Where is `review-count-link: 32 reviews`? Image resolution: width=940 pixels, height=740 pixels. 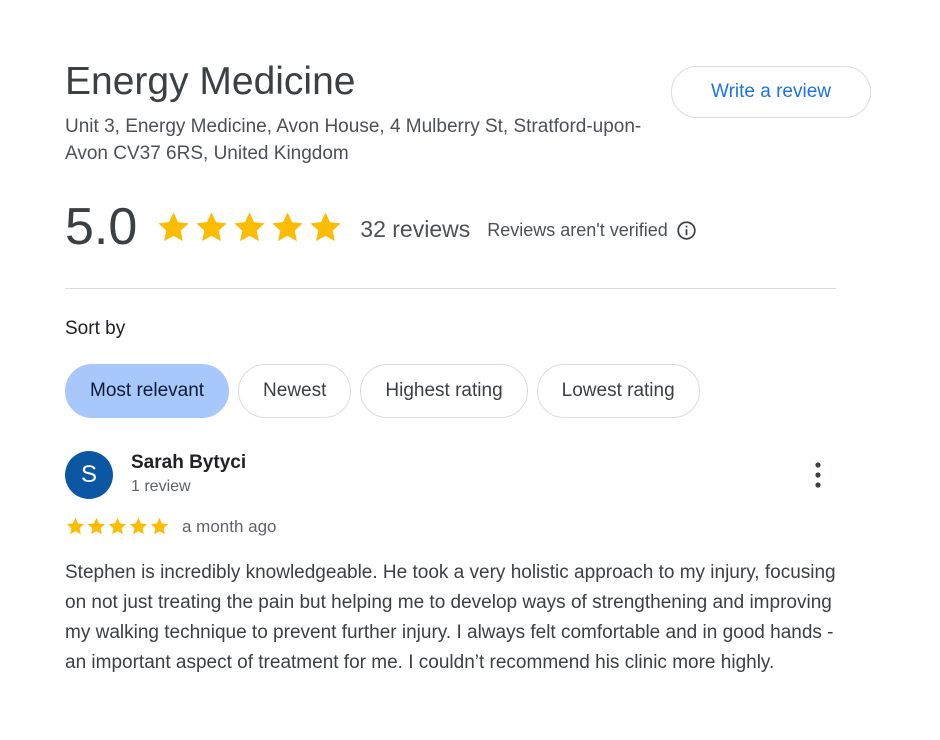
review-count-link: 32 reviews is located at coordinates (415, 229).